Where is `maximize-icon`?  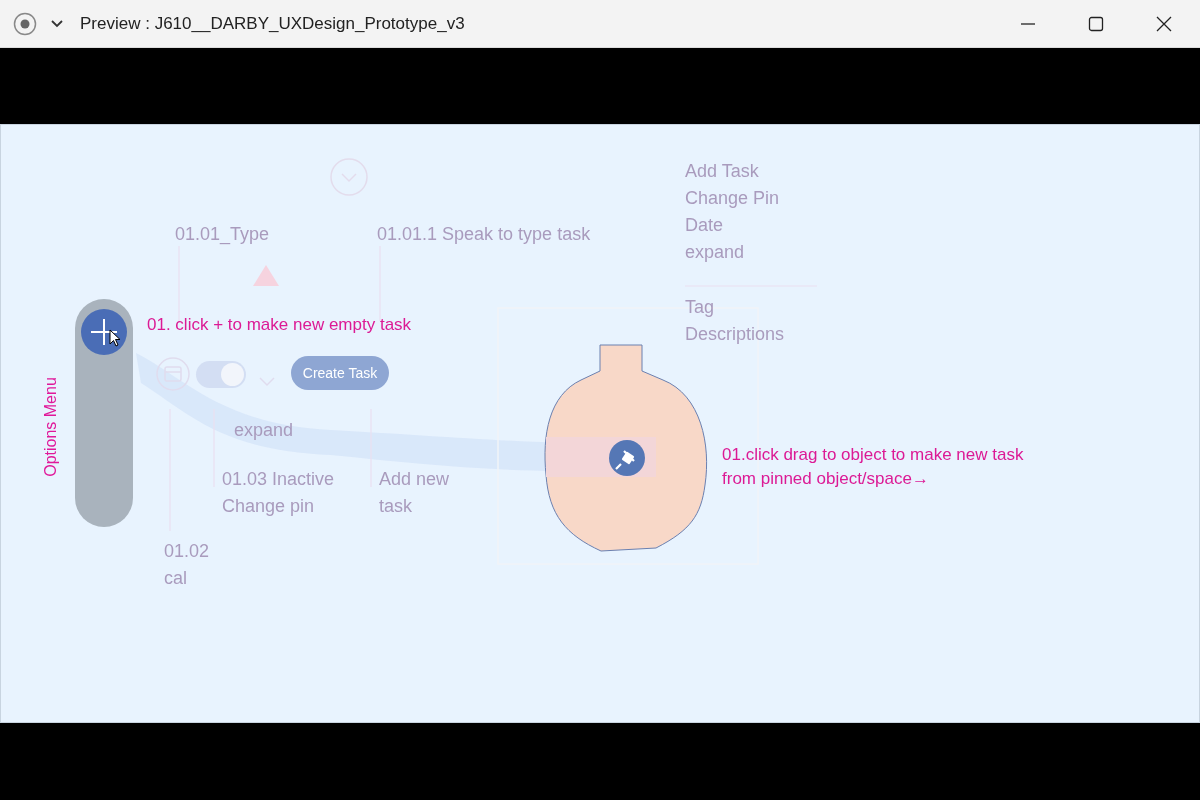 maximize-icon is located at coordinates (1096, 23).